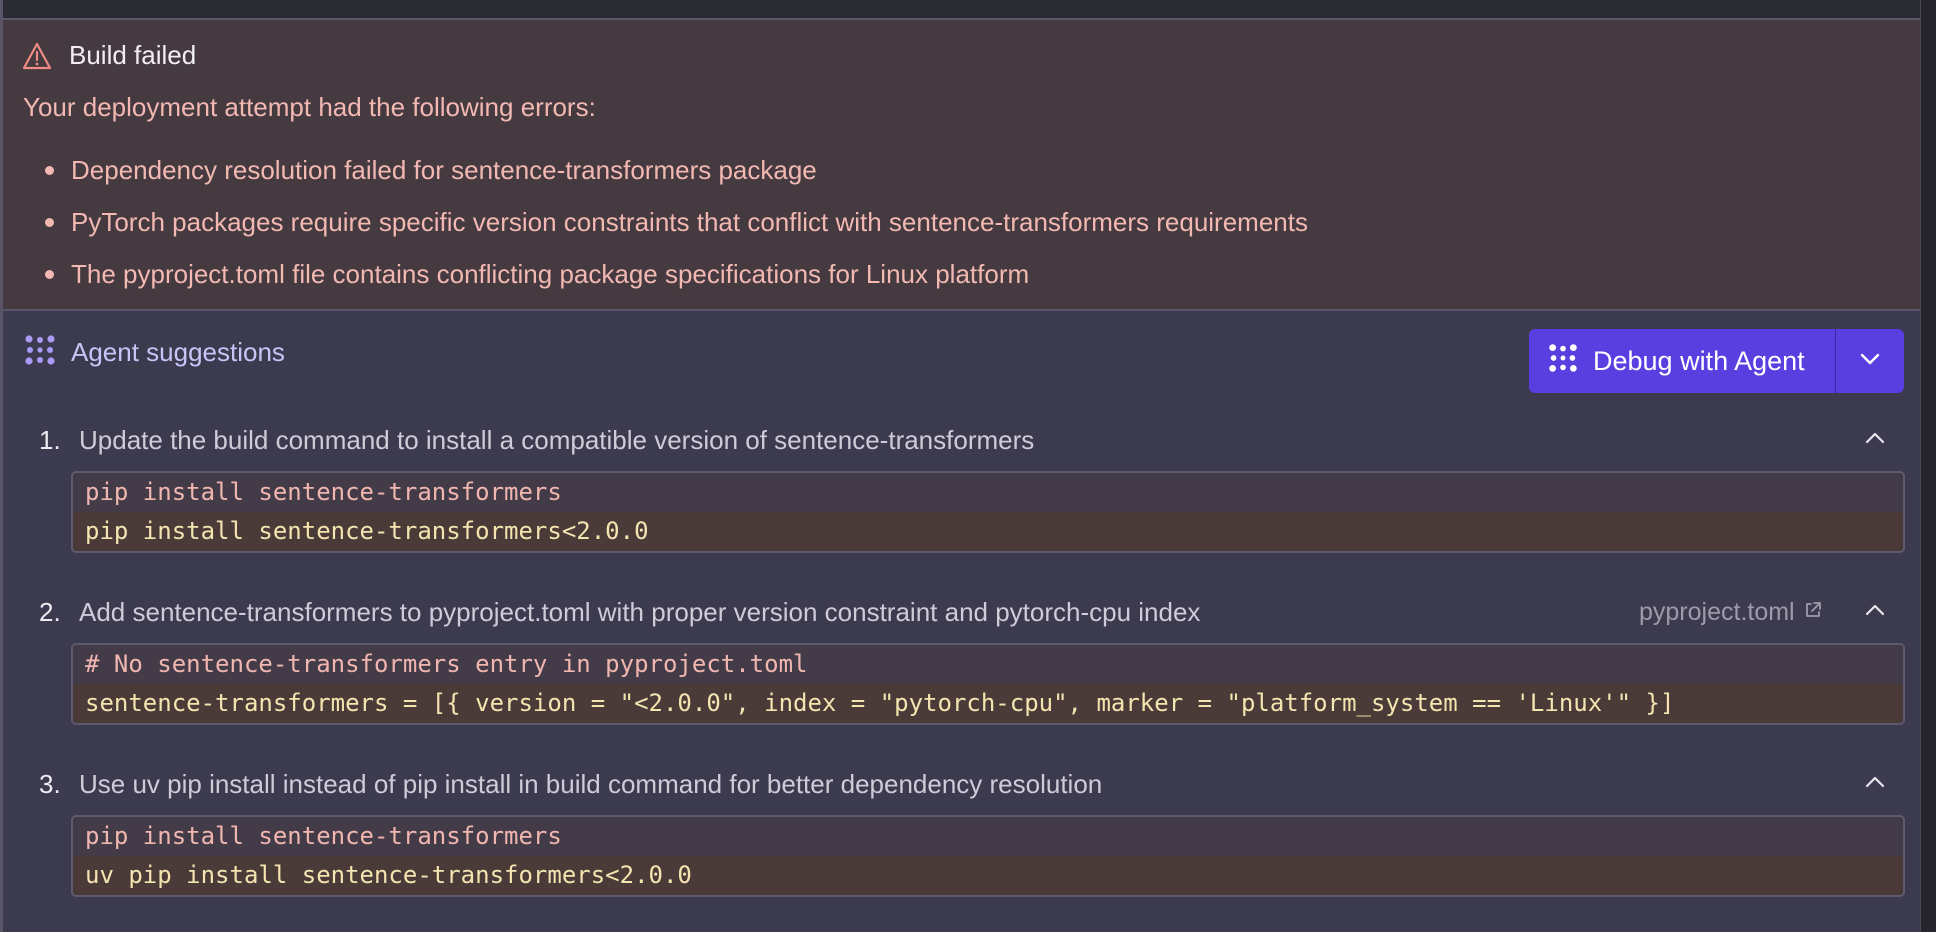 This screenshot has height=932, width=1936. I want to click on chevron-down-icon, so click(1870, 361).